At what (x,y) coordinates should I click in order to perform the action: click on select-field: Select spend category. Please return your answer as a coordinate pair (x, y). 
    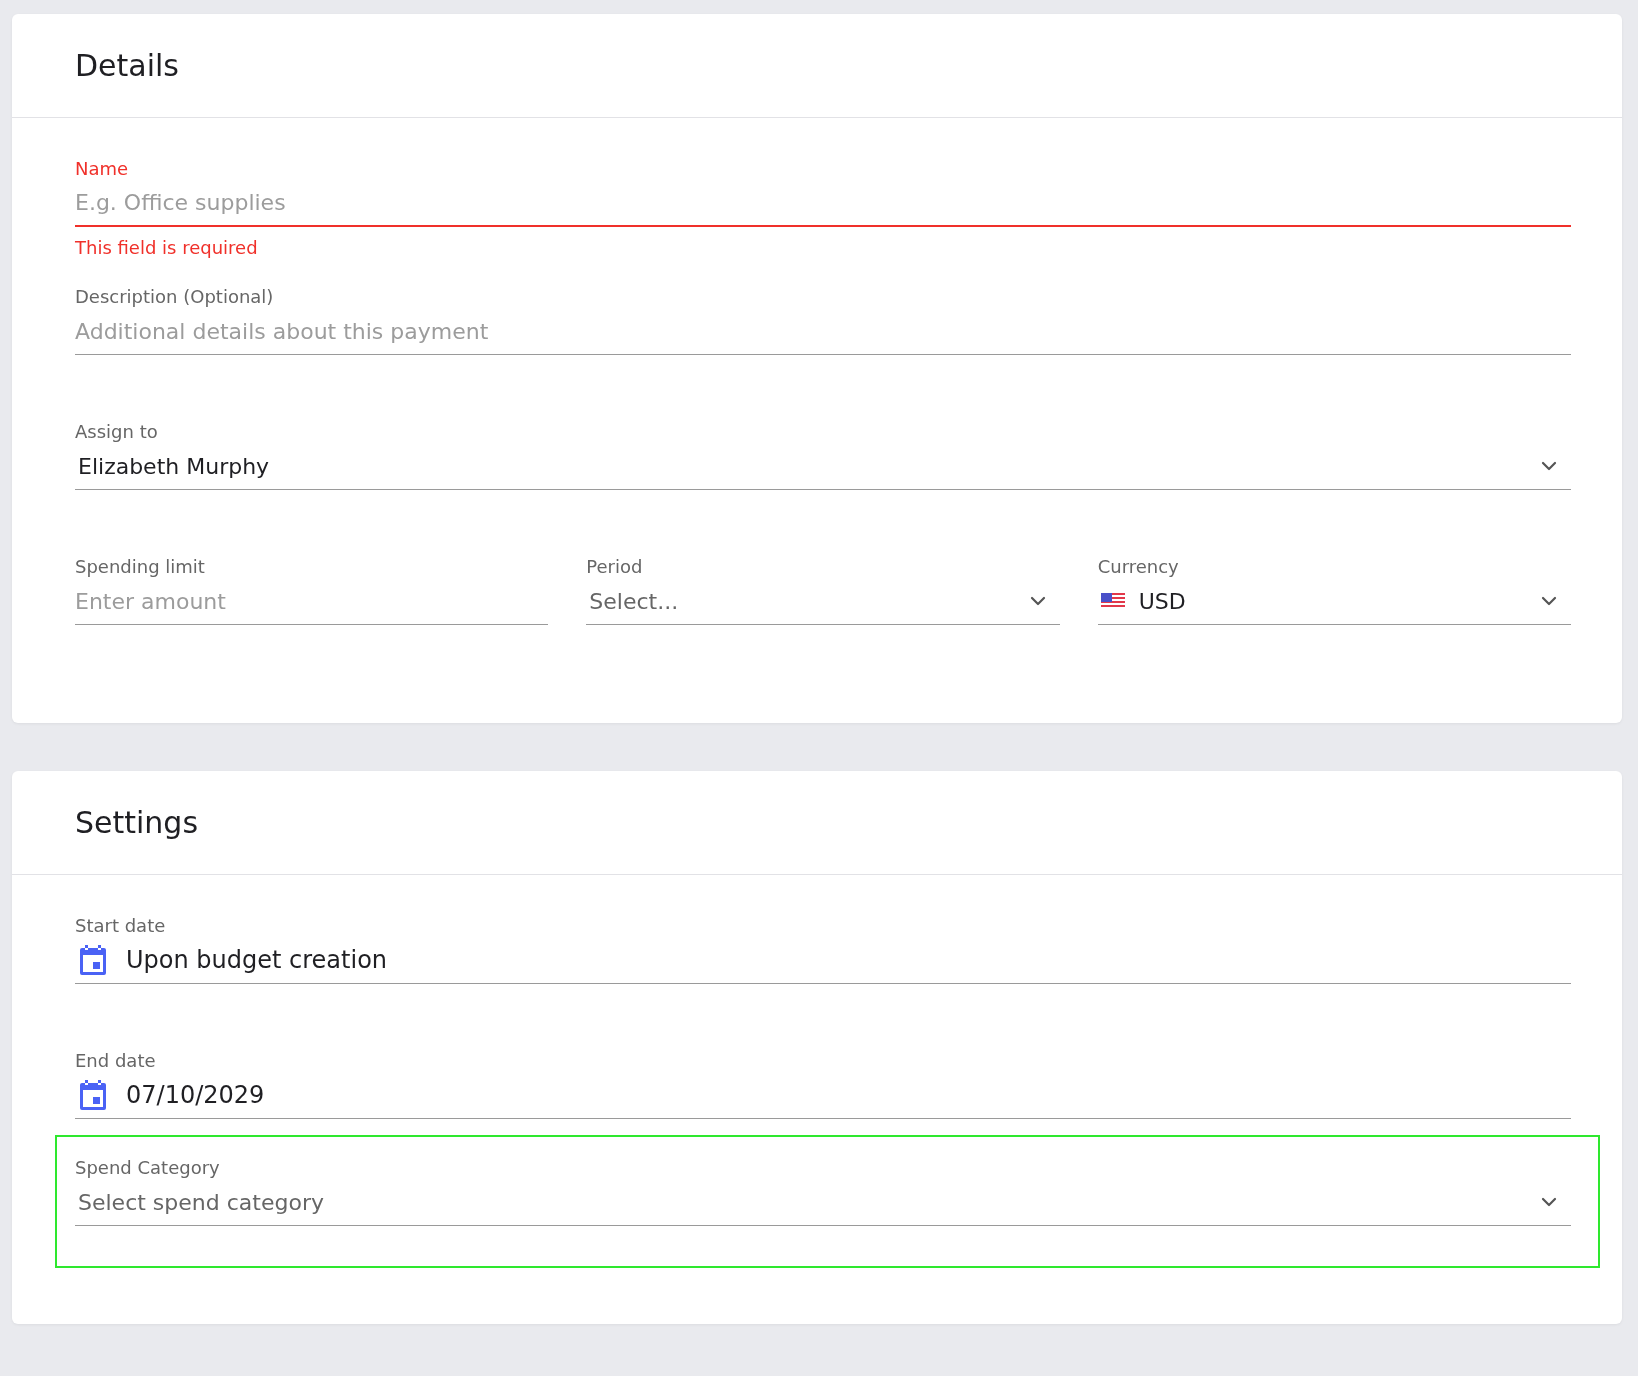
    Looking at the image, I should click on (823, 1202).